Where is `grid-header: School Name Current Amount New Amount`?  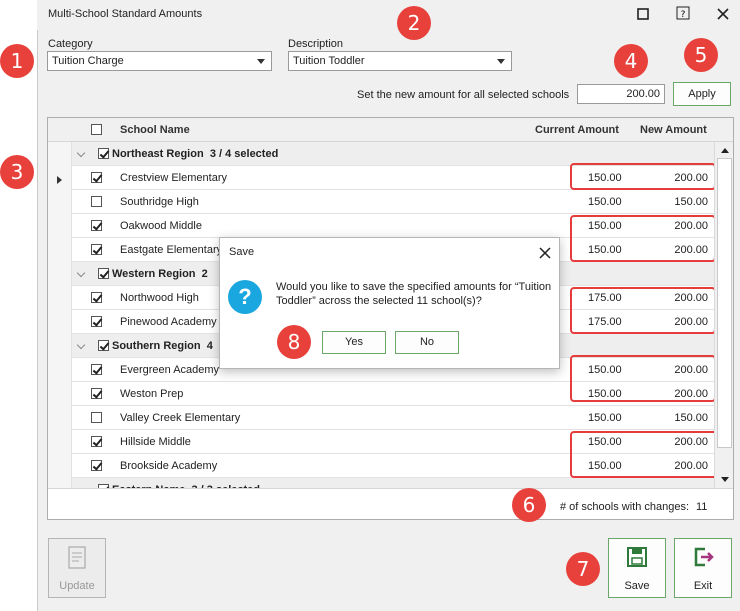 grid-header: School Name Current Amount New Amount is located at coordinates (390, 130).